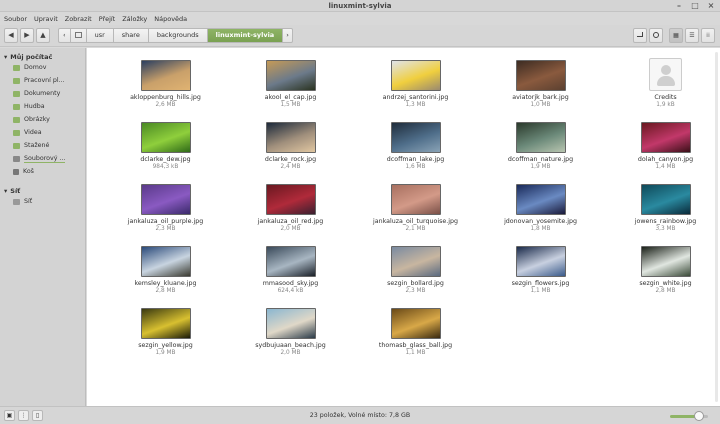 The width and height of the screenshot is (720, 424). I want to click on sidebar-section-my-computer: ▾ Můj počítač, so click(42, 54).